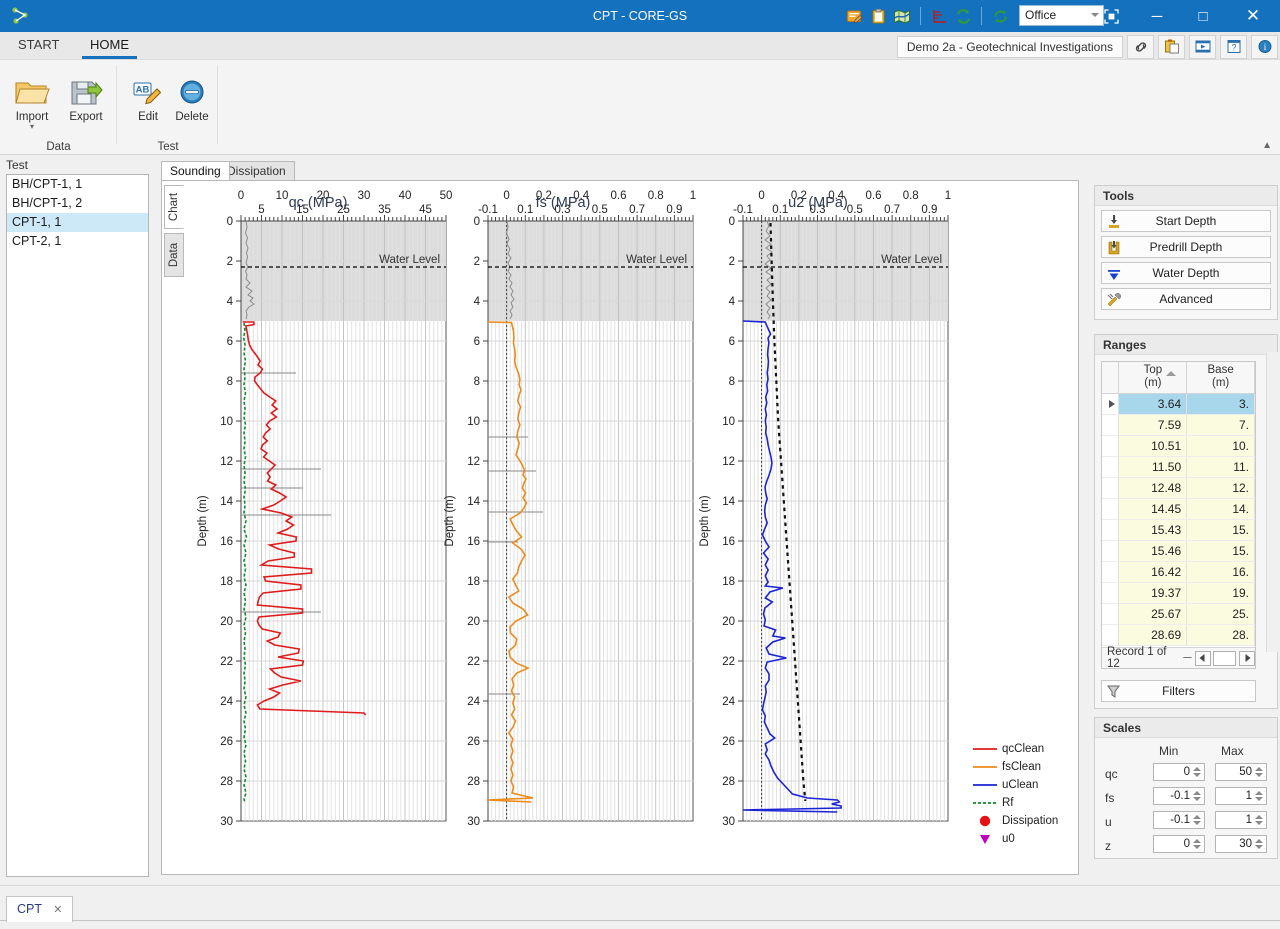 This screenshot has width=1280, height=929. I want to click on prev-record-button, so click(1202, 658).